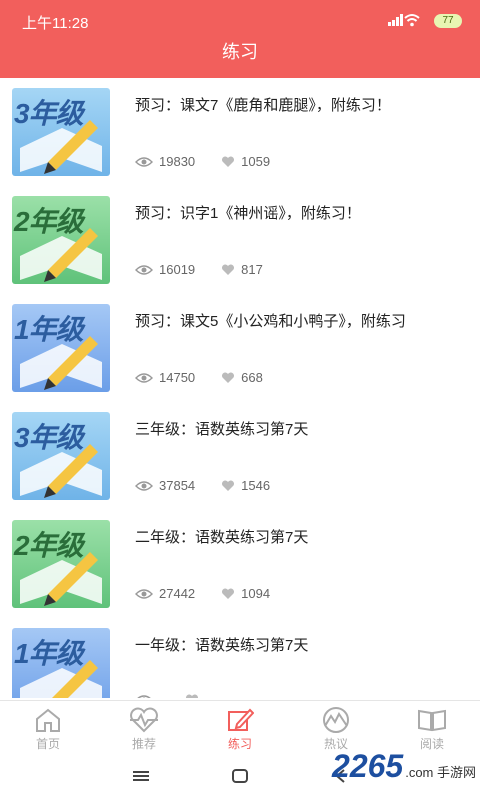 The height and width of the screenshot is (800, 480). Describe the element at coordinates (256, 593) in the screenshot. I see `like-count: 1094` at that location.